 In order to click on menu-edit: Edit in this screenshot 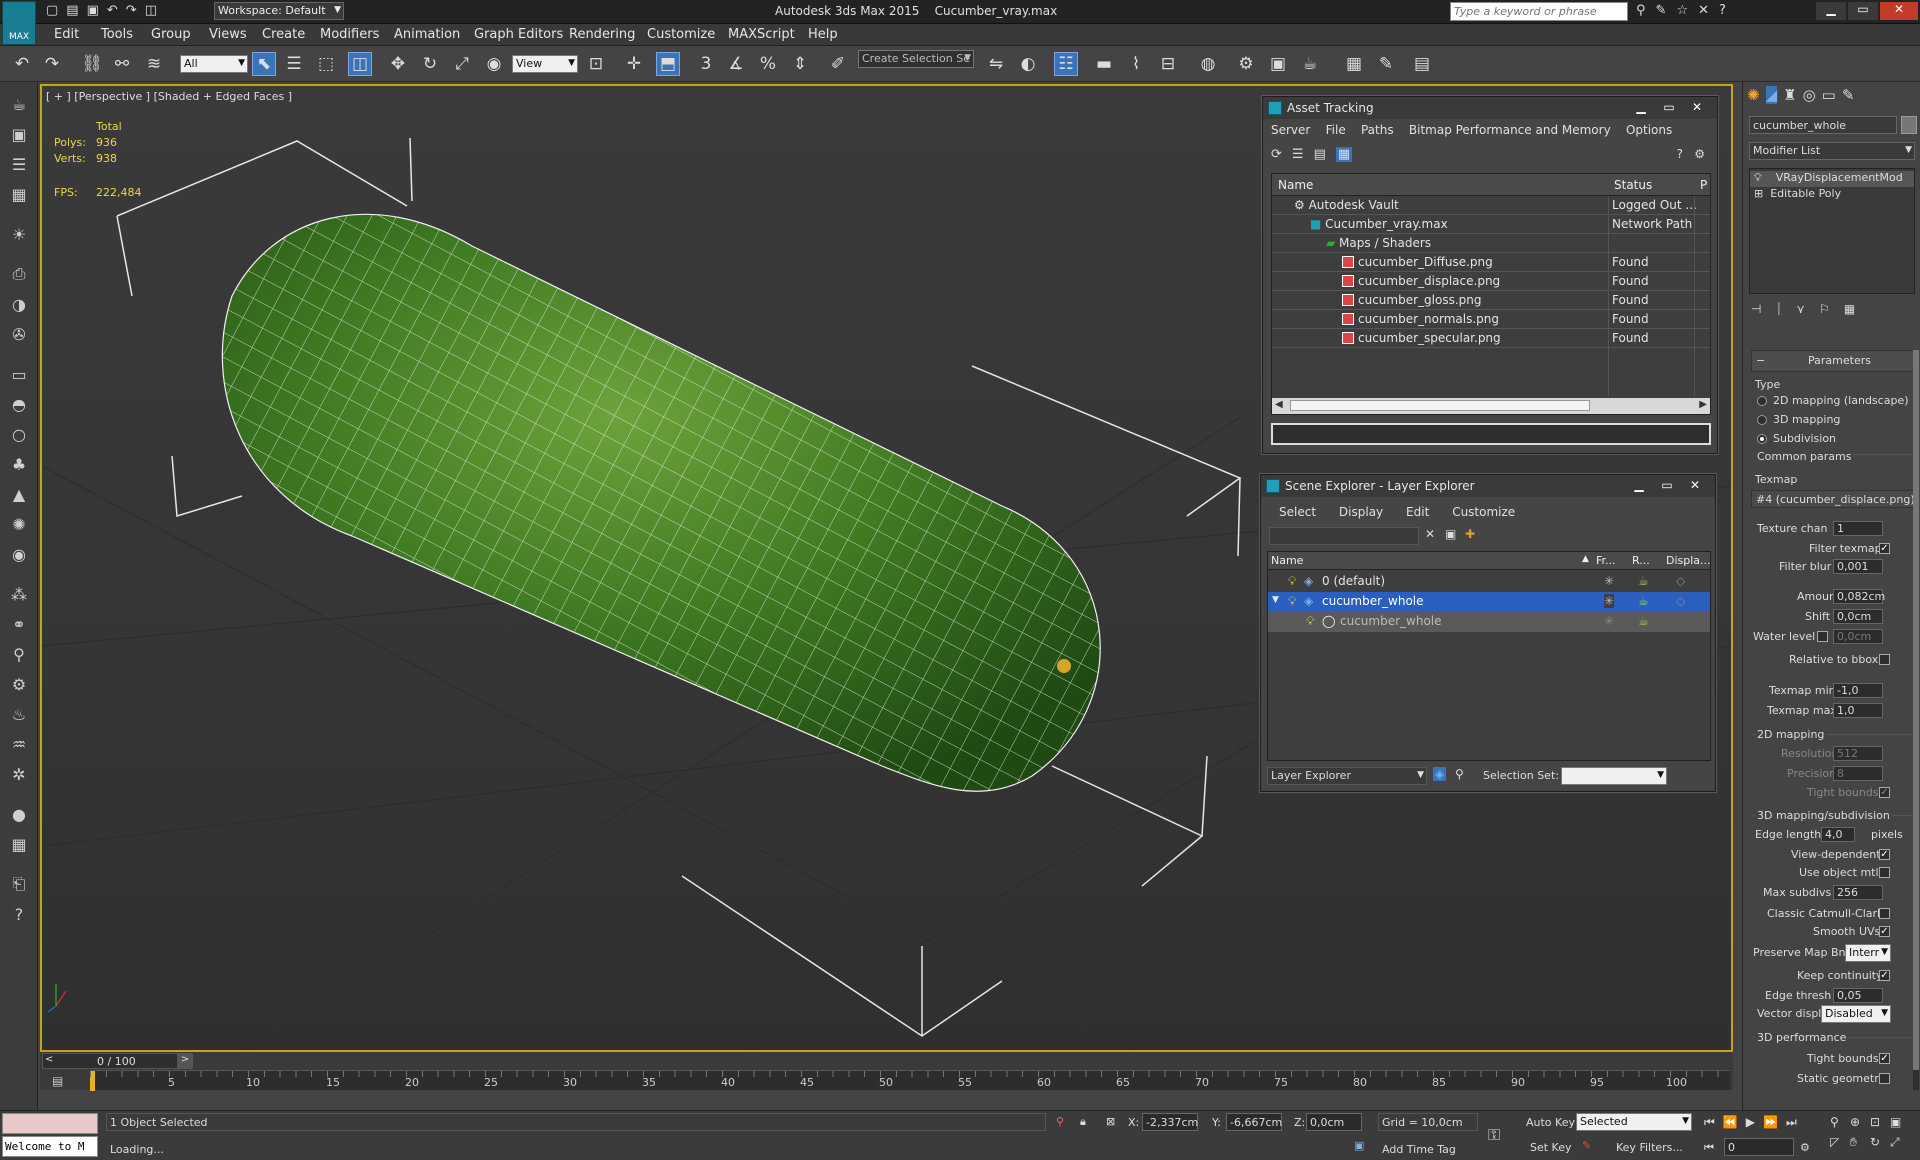, I will do `click(1417, 512)`.